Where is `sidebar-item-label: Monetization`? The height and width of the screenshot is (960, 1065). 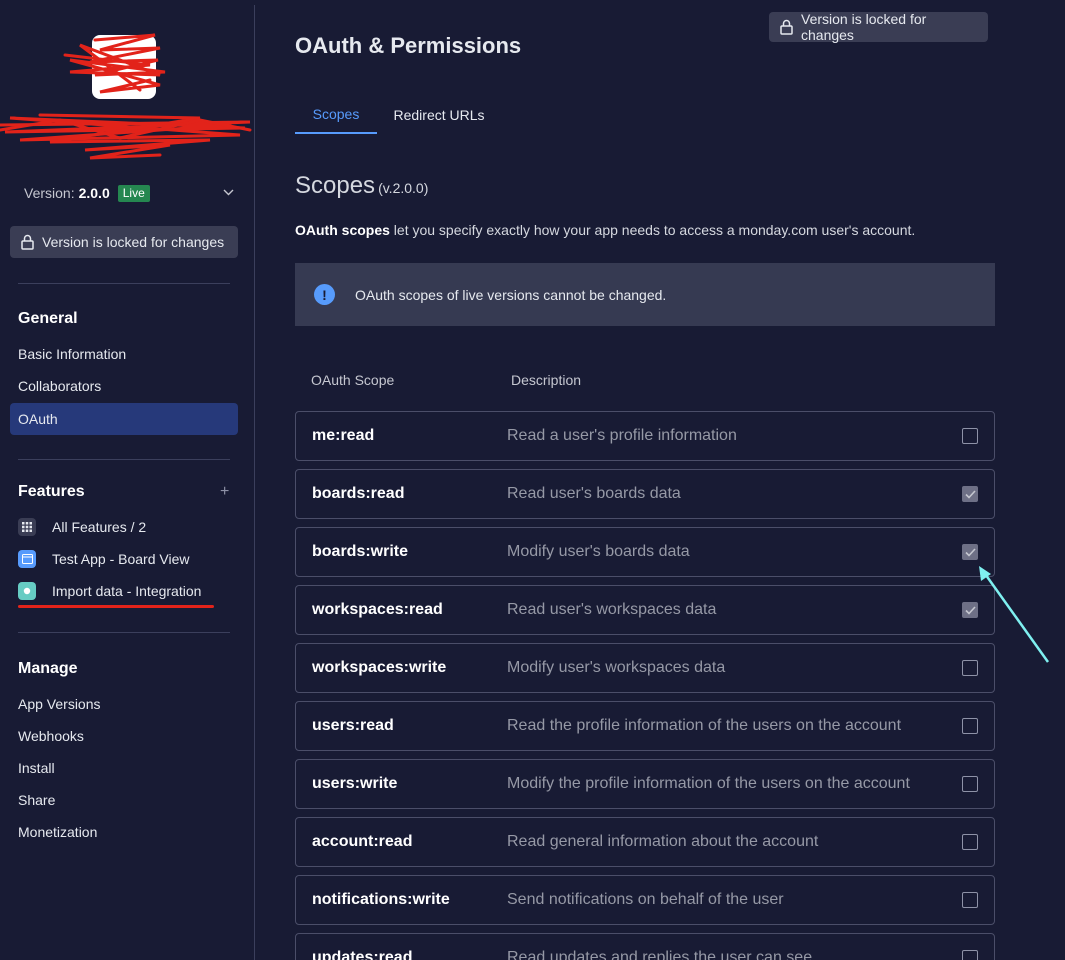
sidebar-item-label: Monetization is located at coordinates (58, 832).